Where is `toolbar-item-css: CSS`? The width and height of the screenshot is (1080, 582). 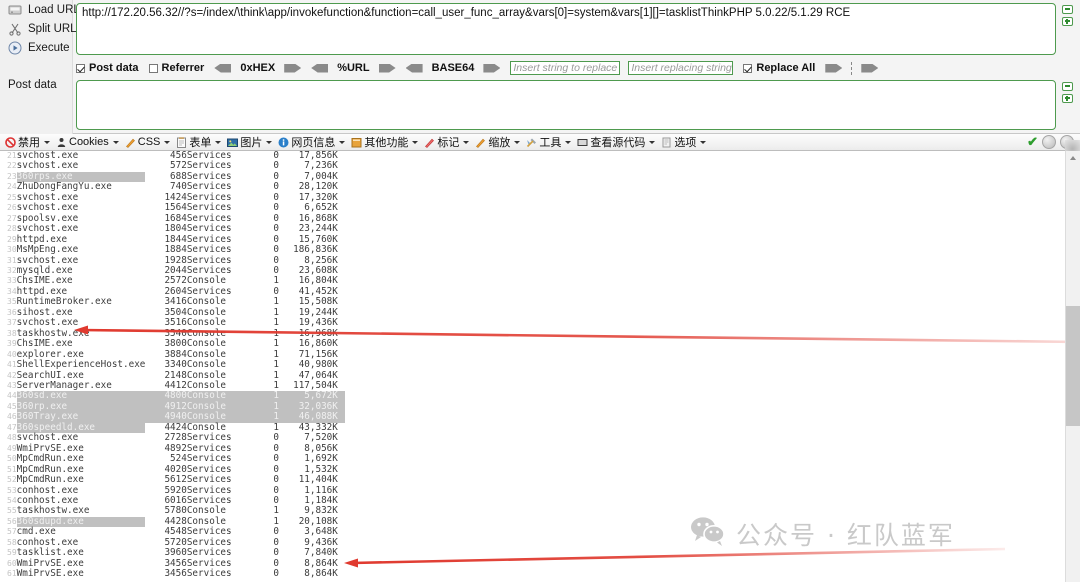
toolbar-item-css: CSS is located at coordinates (148, 142).